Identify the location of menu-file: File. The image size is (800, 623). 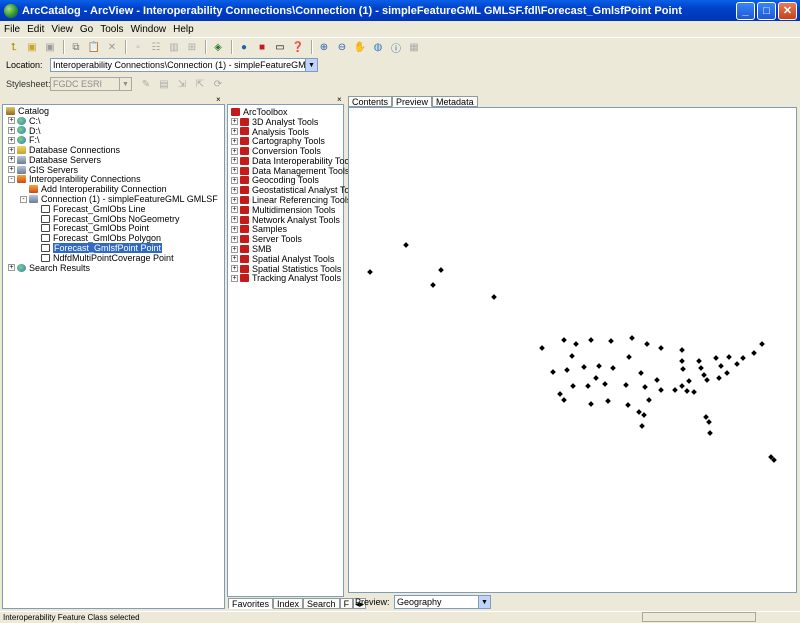
(12, 29).